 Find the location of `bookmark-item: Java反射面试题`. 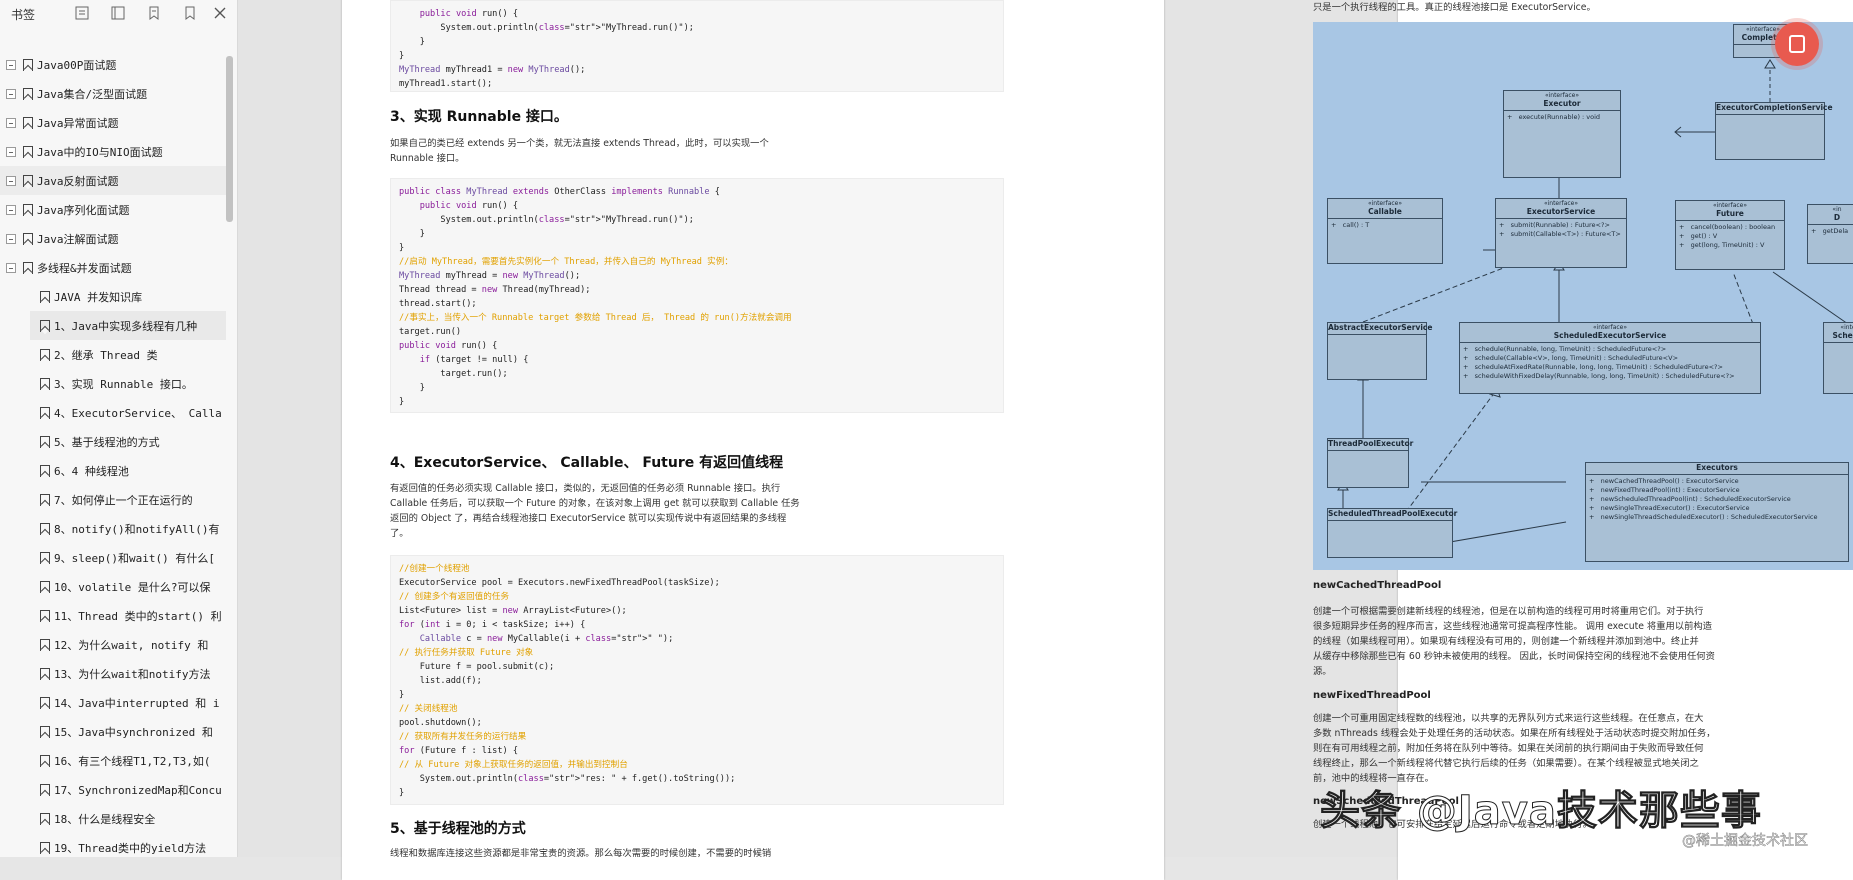

bookmark-item: Java反射面试题 is located at coordinates (113, 180).